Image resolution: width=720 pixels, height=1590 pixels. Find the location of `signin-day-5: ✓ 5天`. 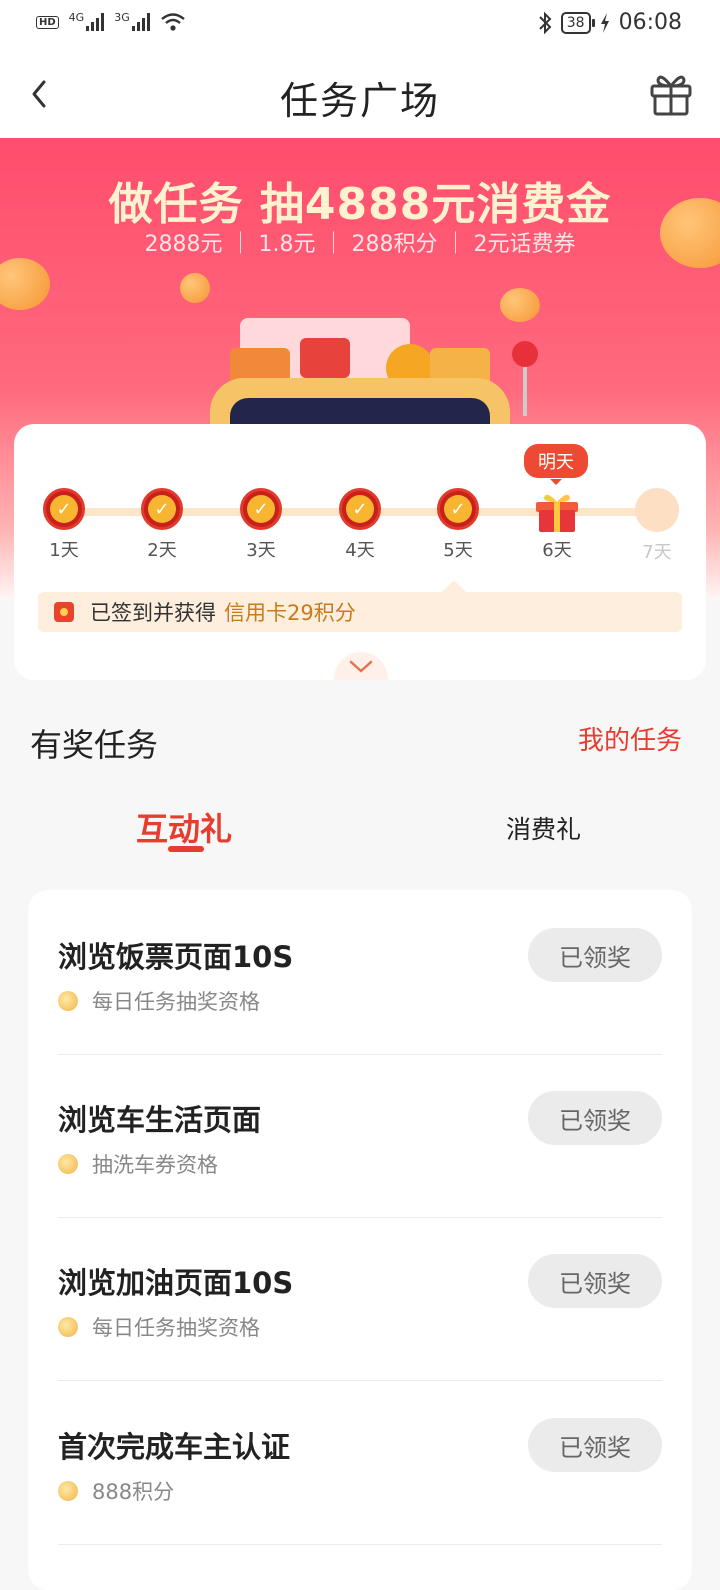

signin-day-5: ✓ 5天 is located at coordinates (458, 525).